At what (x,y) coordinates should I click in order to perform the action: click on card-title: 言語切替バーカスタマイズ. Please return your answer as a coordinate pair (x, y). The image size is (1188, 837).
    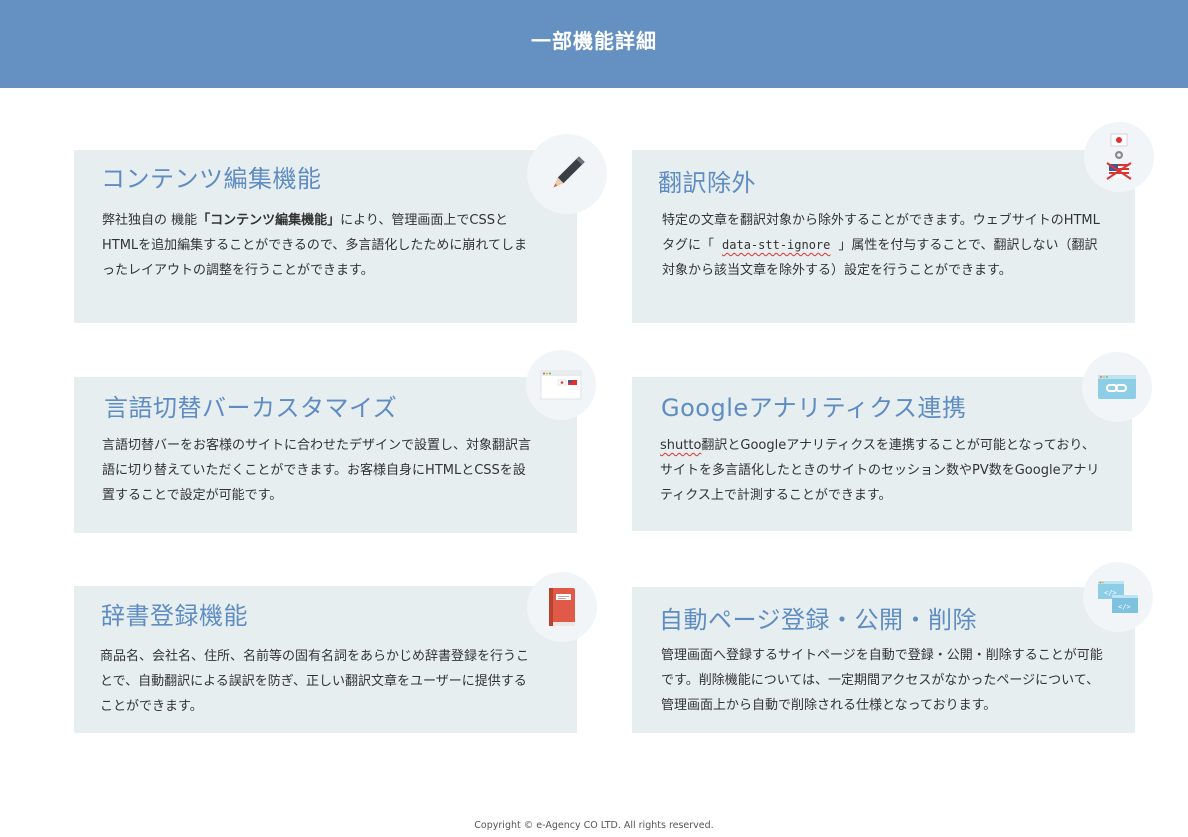
    Looking at the image, I should click on (251, 408).